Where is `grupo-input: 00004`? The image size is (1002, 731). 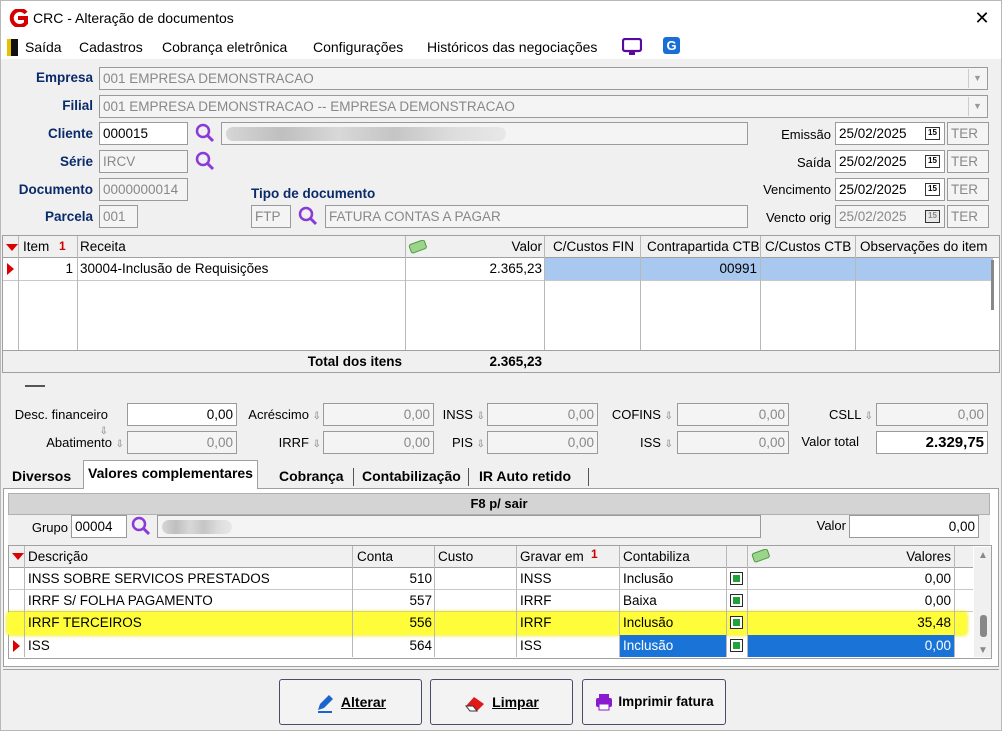
grupo-input: 00004 is located at coordinates (99, 526).